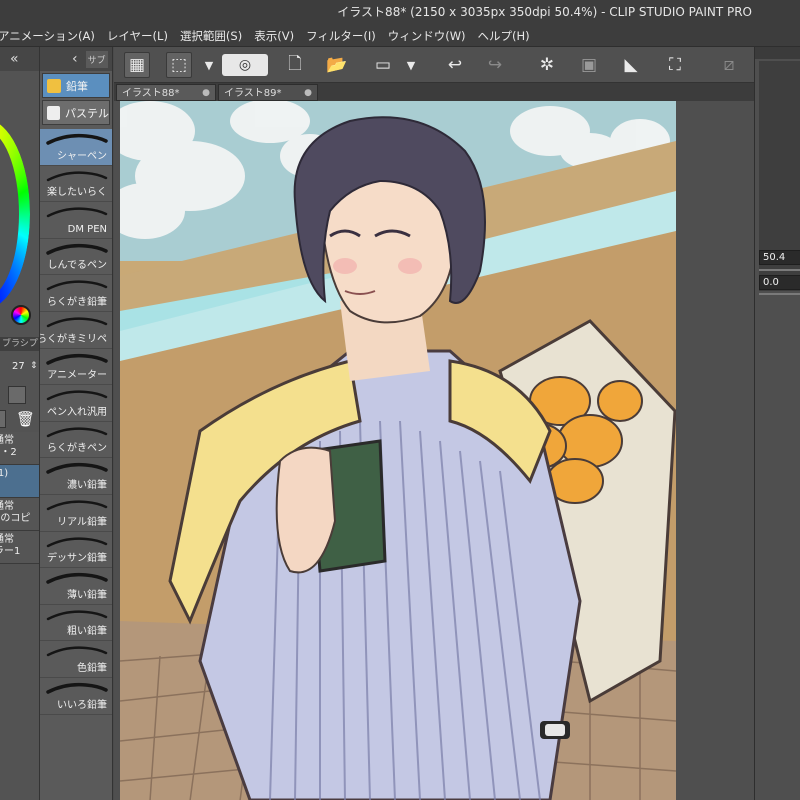 This screenshot has width=800, height=800. What do you see at coordinates (76, 403) in the screenshot?
I see `brush-item: ペン入れ汎用` at bounding box center [76, 403].